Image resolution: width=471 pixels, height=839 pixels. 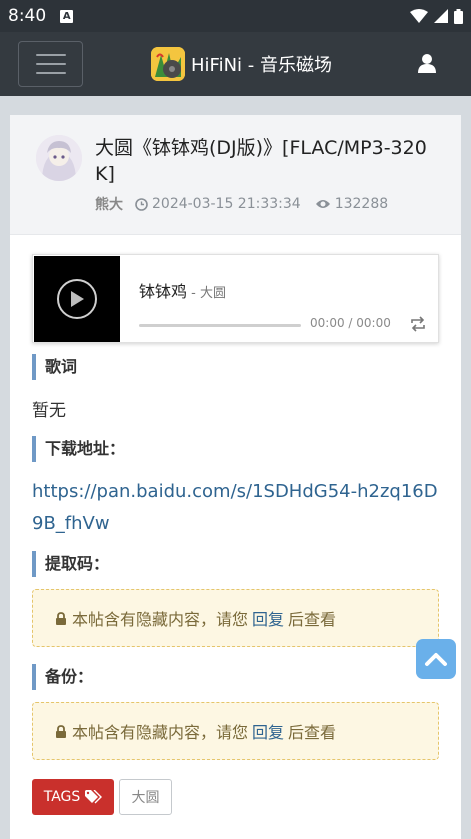 What do you see at coordinates (49, 411) in the screenshot?
I see `lyrics-text: 暂无` at bounding box center [49, 411].